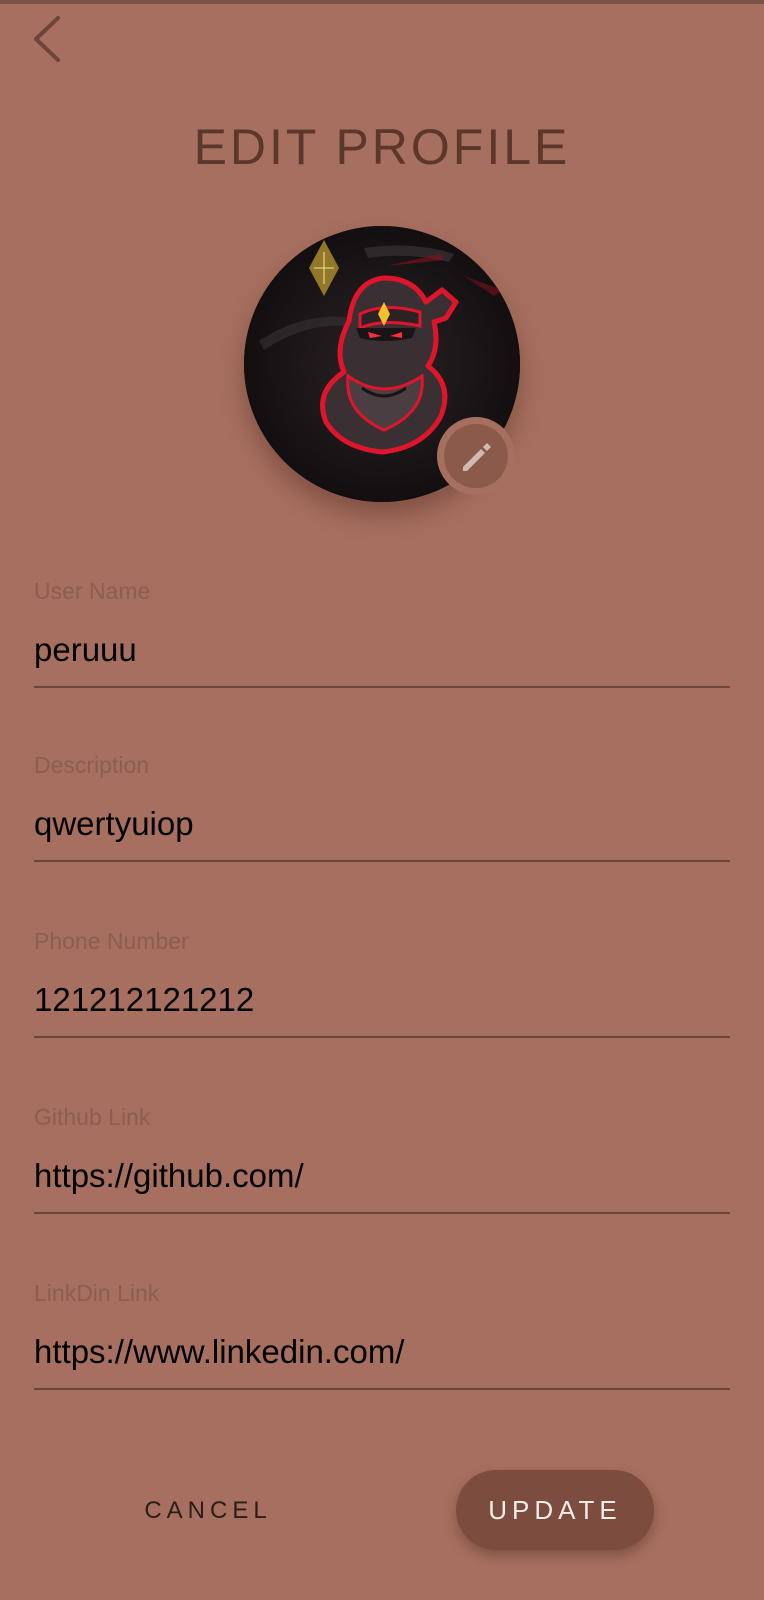  I want to click on phone-input, so click(382, 1000).